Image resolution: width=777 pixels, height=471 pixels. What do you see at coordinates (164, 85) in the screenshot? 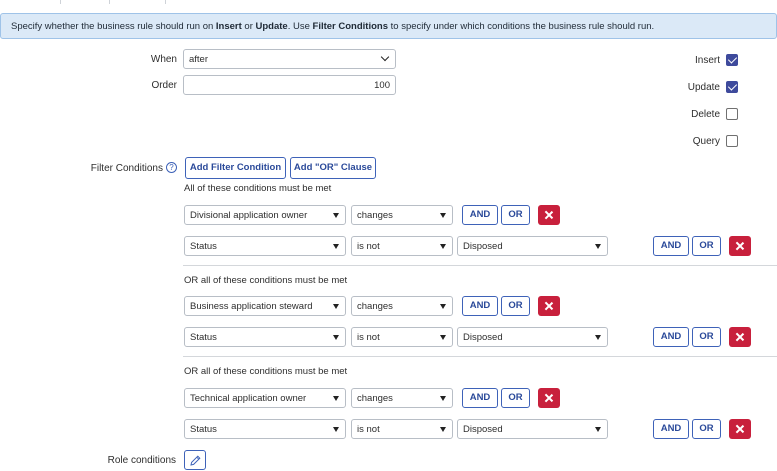
I see `order-label: Order` at bounding box center [164, 85].